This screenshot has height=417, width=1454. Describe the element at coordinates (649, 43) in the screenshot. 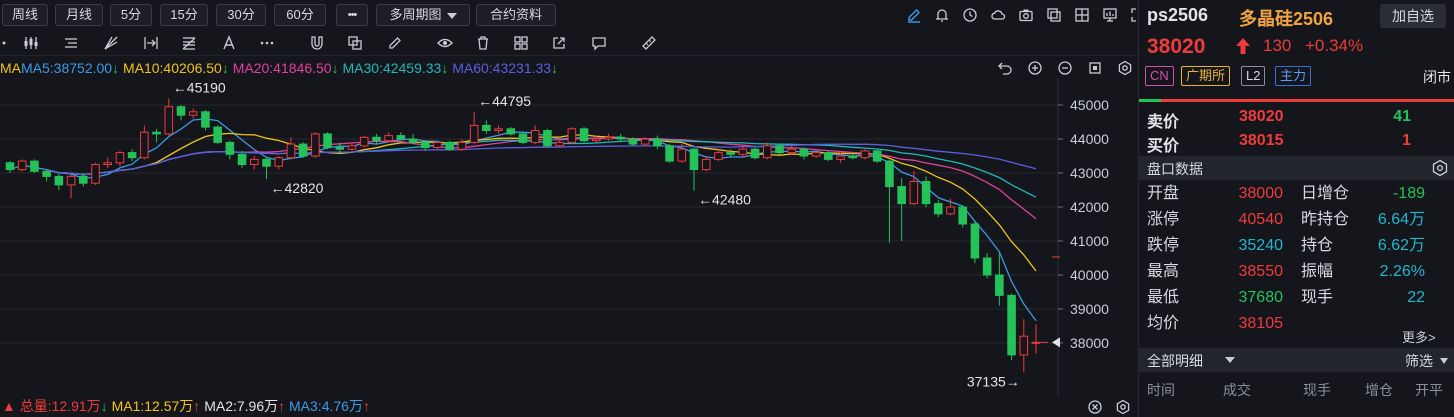

I see `ruler-icon` at that location.